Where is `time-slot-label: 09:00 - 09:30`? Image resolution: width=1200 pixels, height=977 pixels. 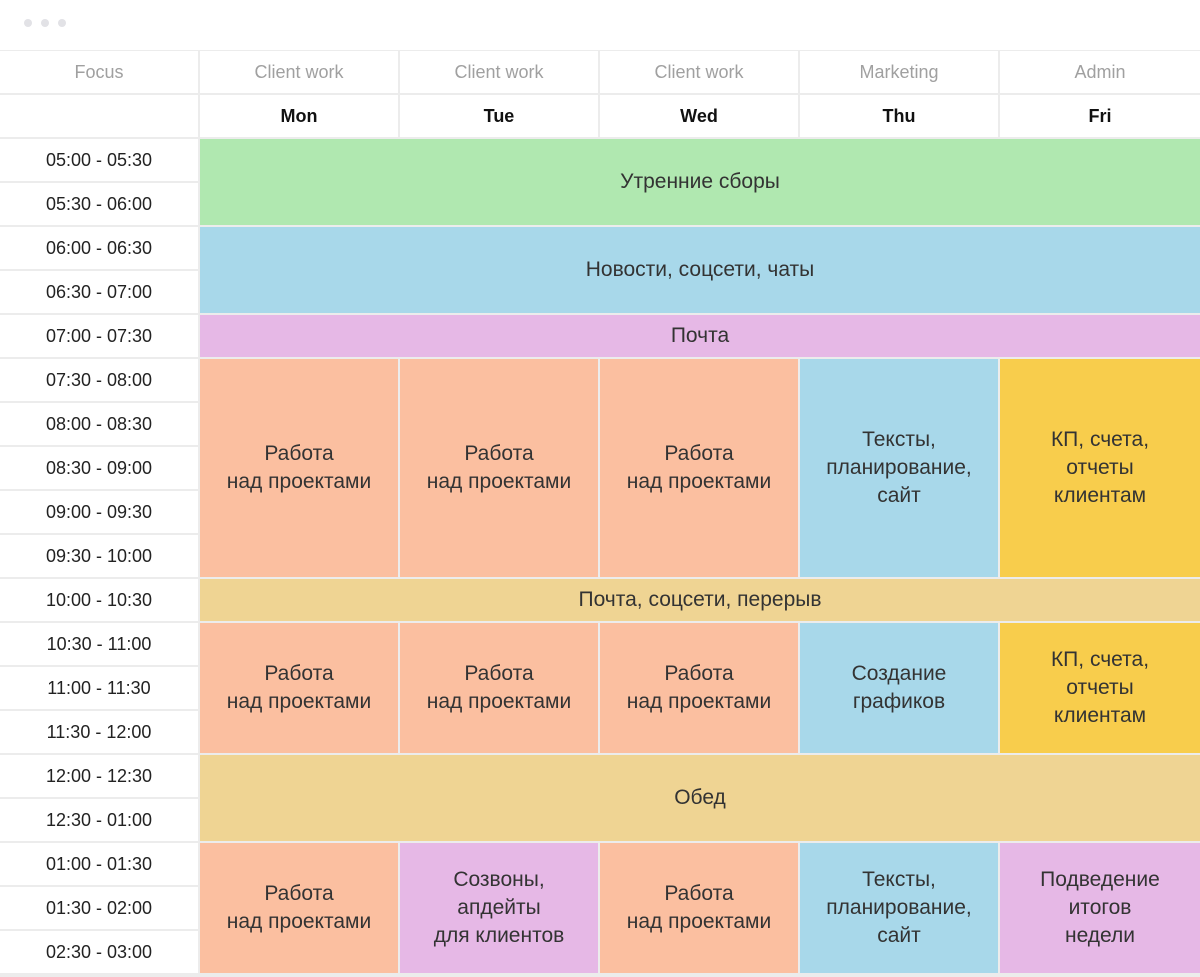
time-slot-label: 09:00 - 09:30 is located at coordinates (99, 512).